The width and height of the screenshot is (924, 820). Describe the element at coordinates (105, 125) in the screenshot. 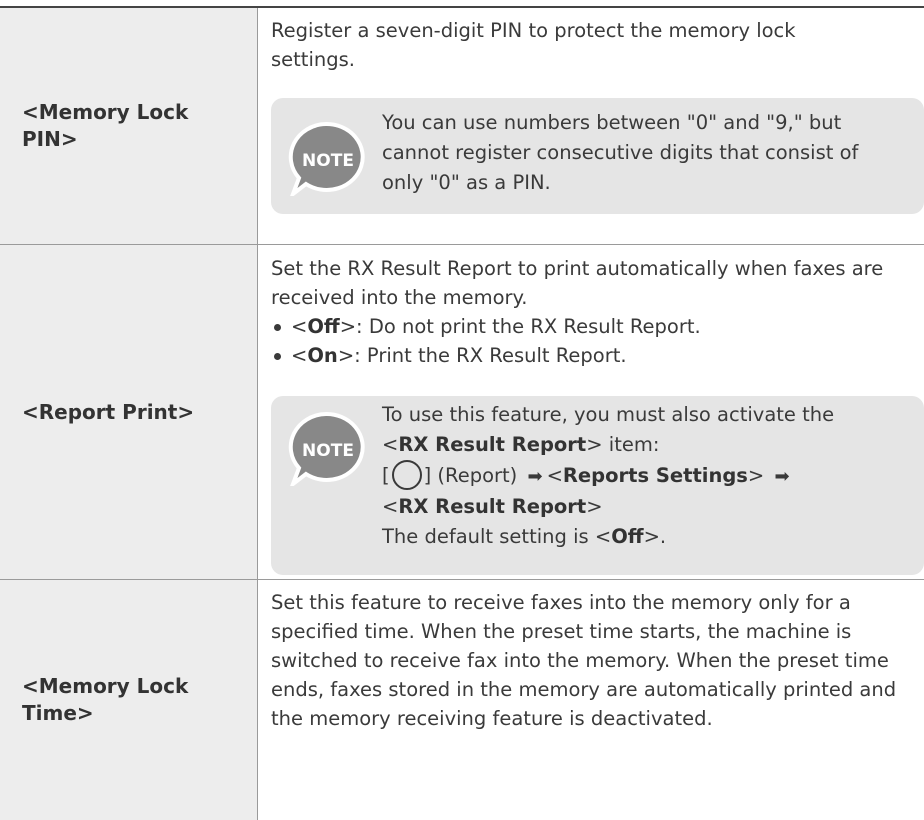

I see `row-label-text: <Memory Lock PIN>` at that location.